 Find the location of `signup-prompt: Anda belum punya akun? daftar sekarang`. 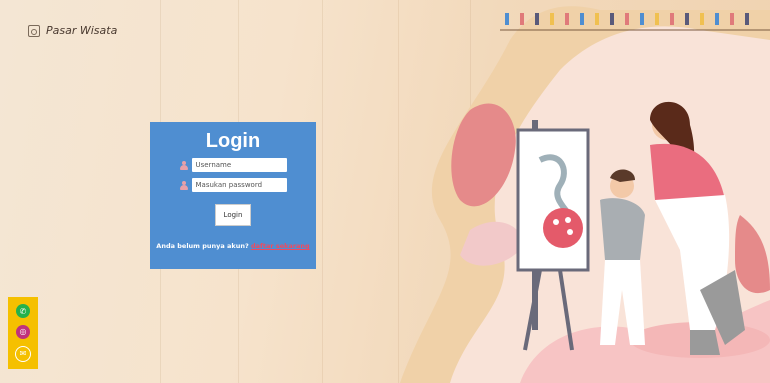

signup-prompt: Anda belum punya akun? daftar sekarang is located at coordinates (232, 246).